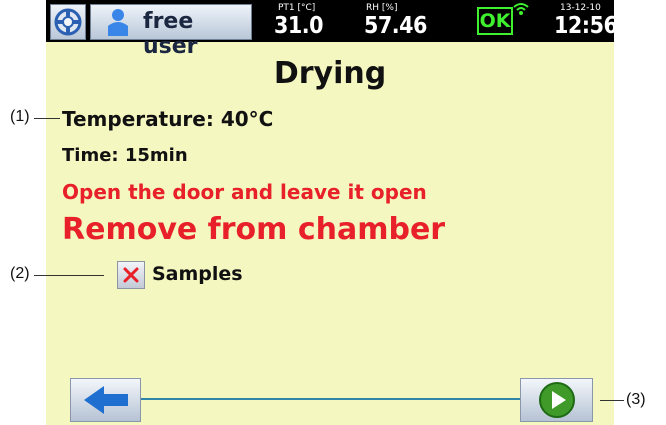  Describe the element at coordinates (20, 116) in the screenshot. I see `callout-1: (1)` at that location.